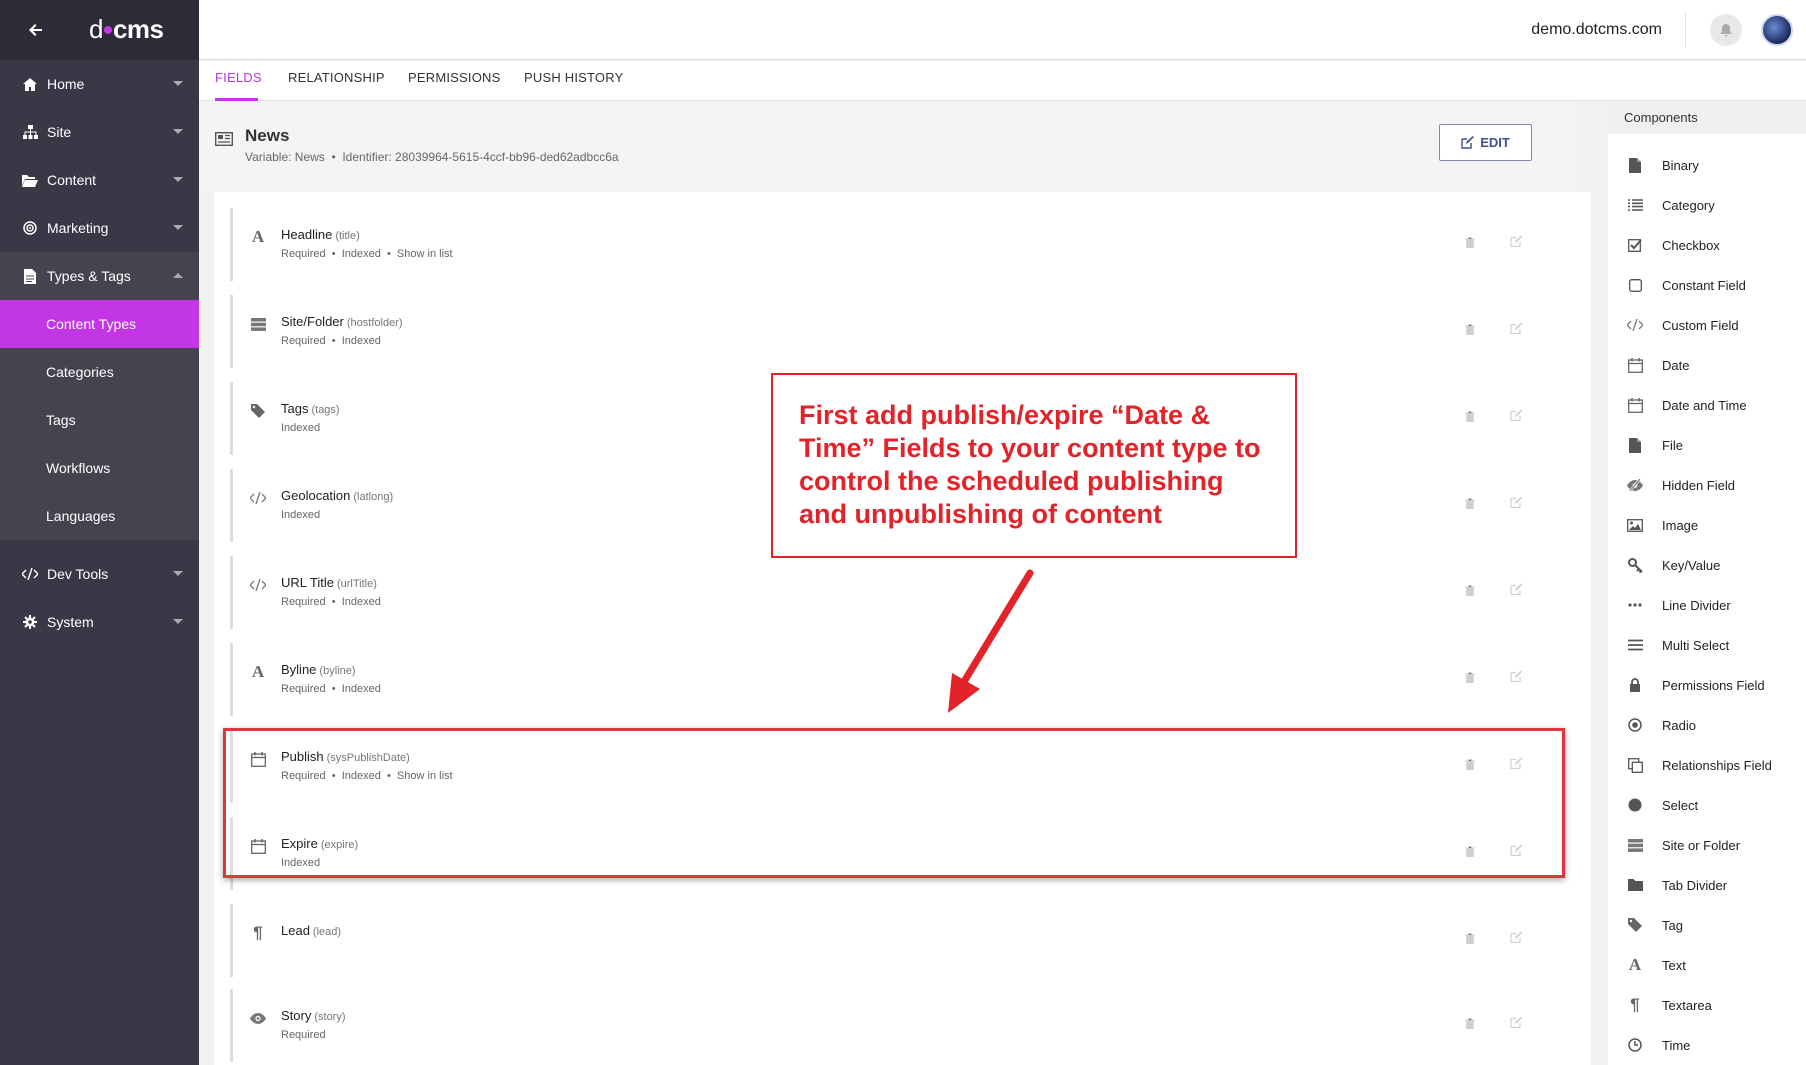 The image size is (1806, 1065). I want to click on component-multi-select: Multi Select, so click(1707, 645).